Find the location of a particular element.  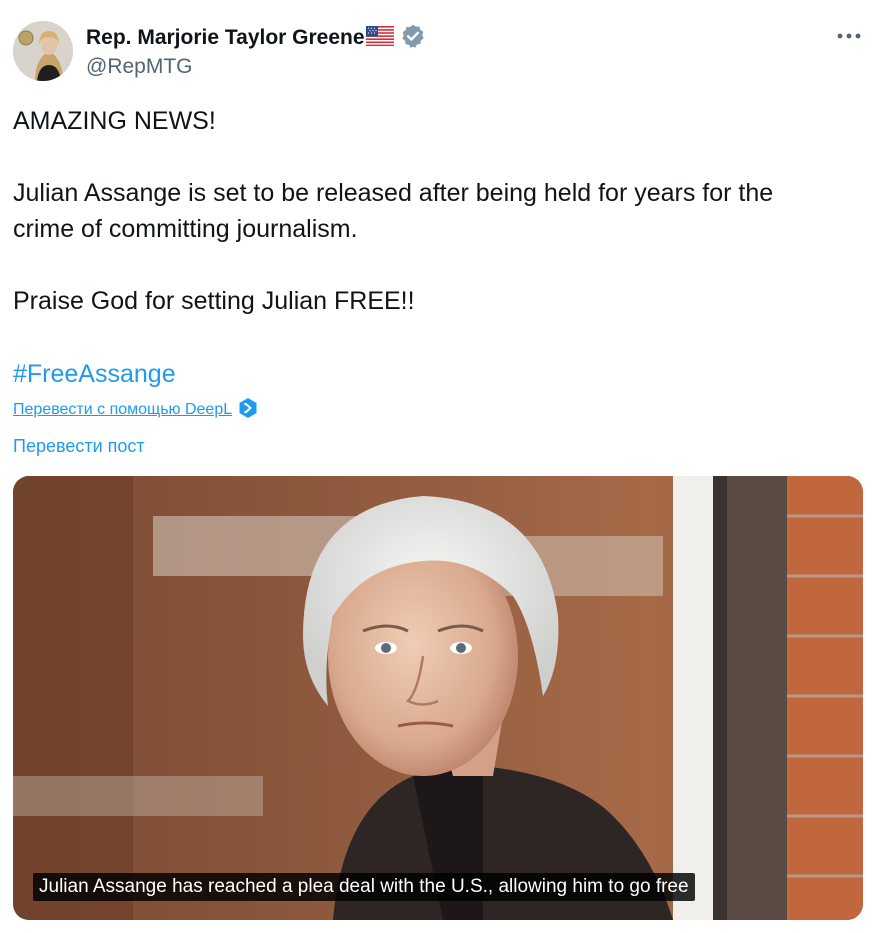

tweet-text-line: Praise God for setting Julian FREE!! is located at coordinates (214, 301).